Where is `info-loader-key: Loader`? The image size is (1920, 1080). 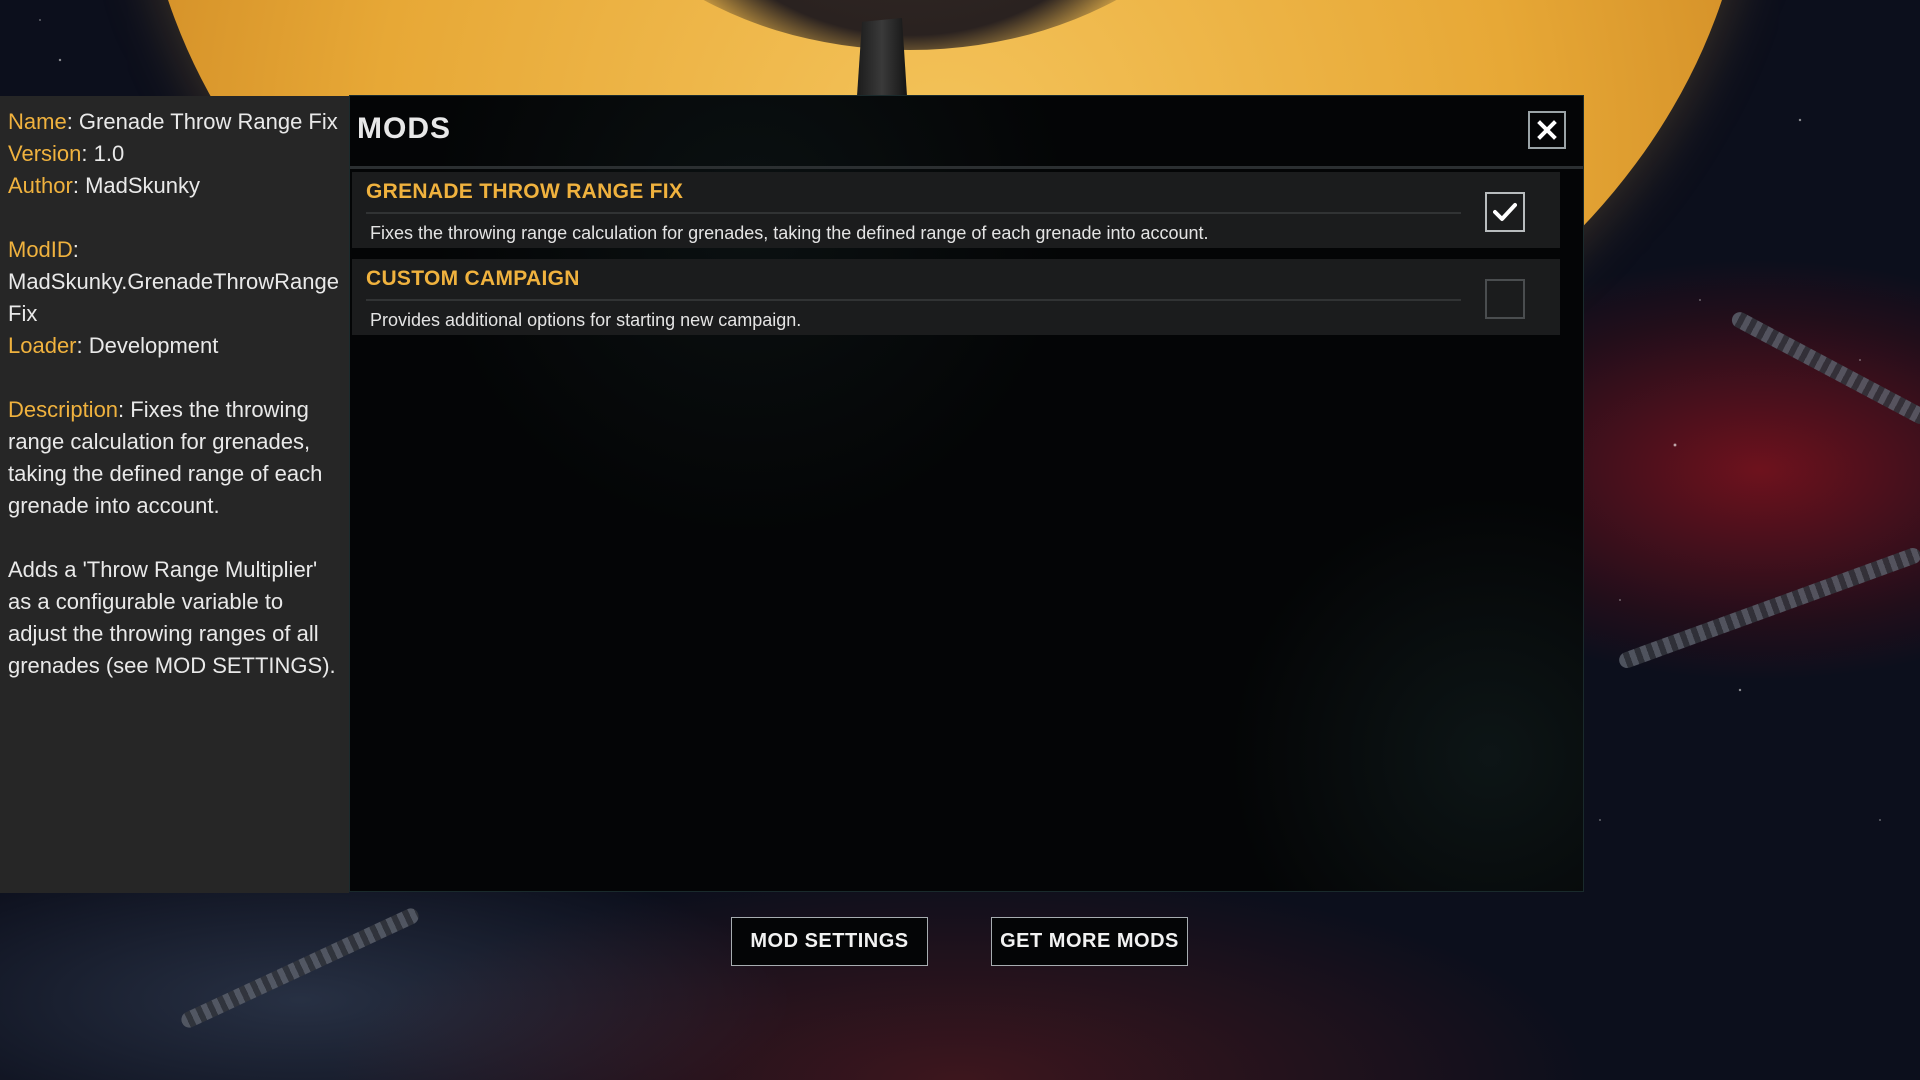 info-loader-key: Loader is located at coordinates (42, 345).